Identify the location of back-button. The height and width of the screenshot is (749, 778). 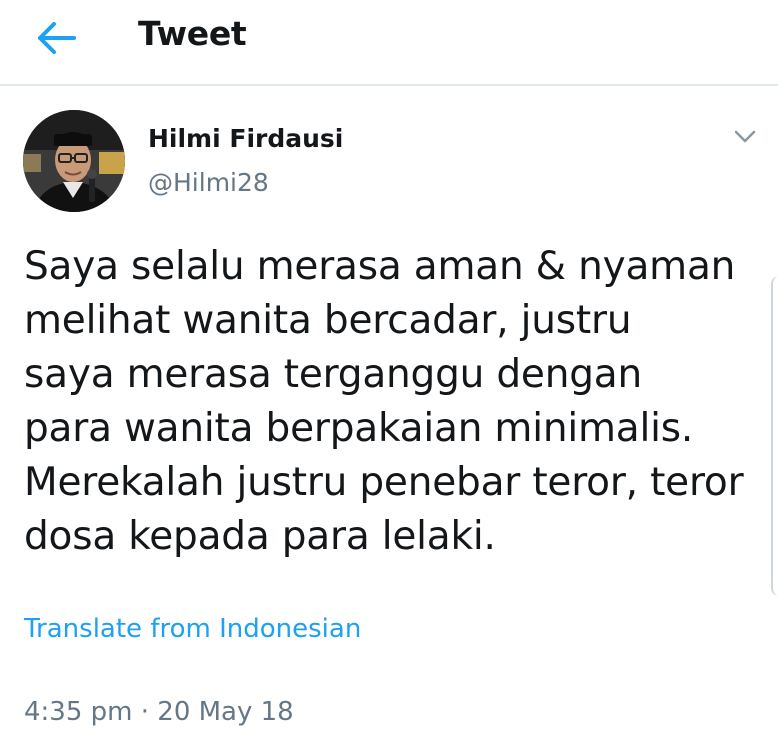
(56, 38).